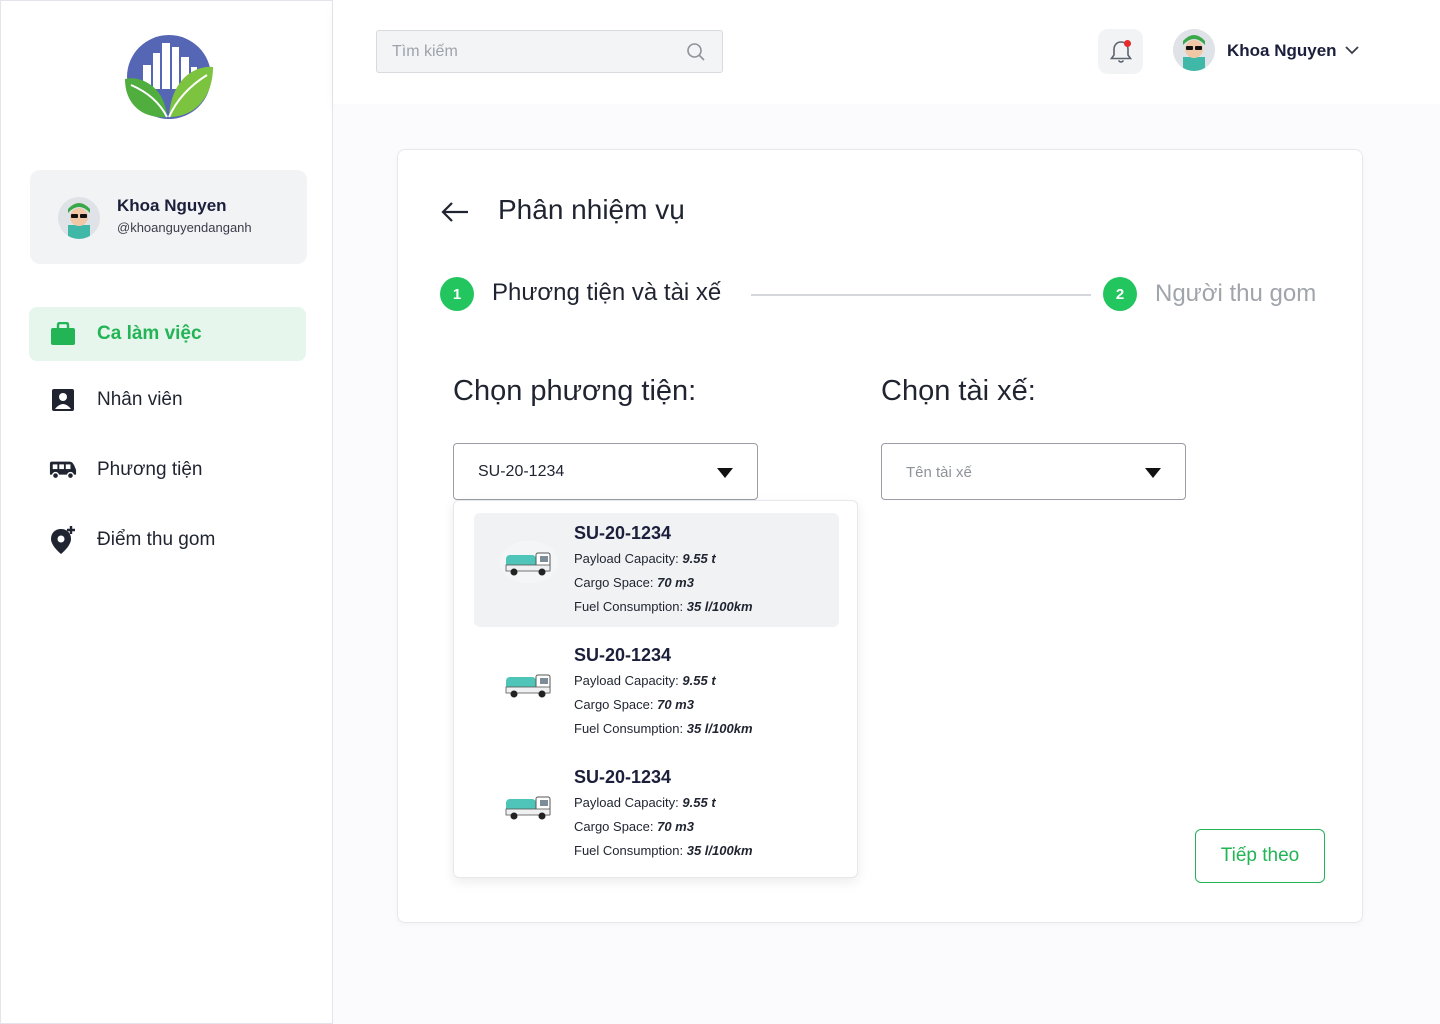 Image resolution: width=1440 pixels, height=1024 pixels. Describe the element at coordinates (172, 205) in the screenshot. I see `profile-name: Khoa Nguyen` at that location.